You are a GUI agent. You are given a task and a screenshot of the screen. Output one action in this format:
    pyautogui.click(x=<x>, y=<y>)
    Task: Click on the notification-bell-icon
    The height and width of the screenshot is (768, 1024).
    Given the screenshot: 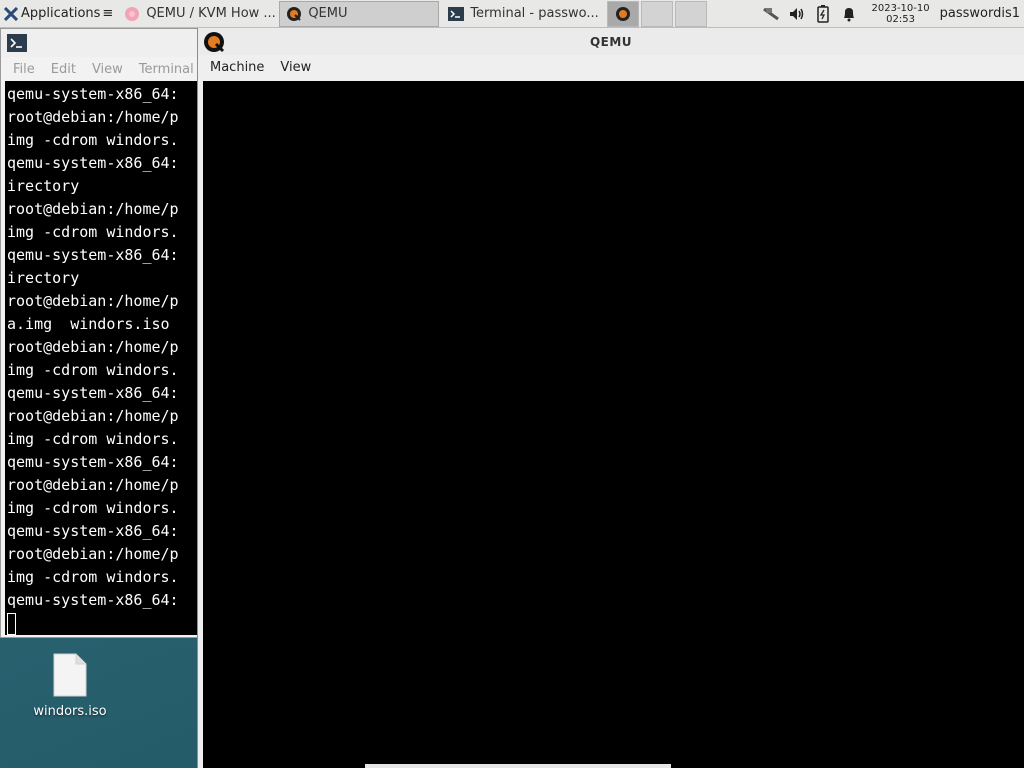 What is the action you would take?
    pyautogui.click(x=849, y=14)
    